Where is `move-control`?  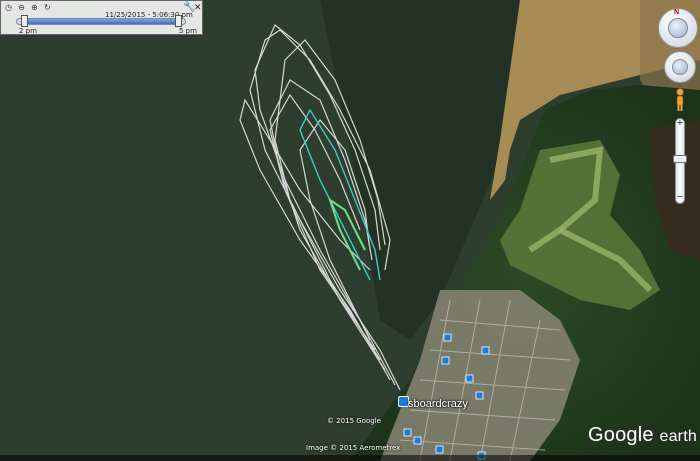
move-control is located at coordinates (680, 67).